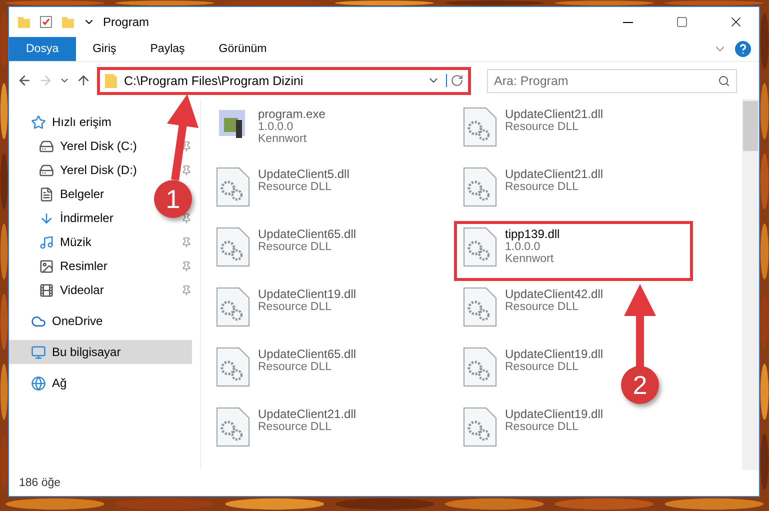 The width and height of the screenshot is (769, 511). Describe the element at coordinates (292, 114) in the screenshot. I see `file-name: program.exe` at that location.